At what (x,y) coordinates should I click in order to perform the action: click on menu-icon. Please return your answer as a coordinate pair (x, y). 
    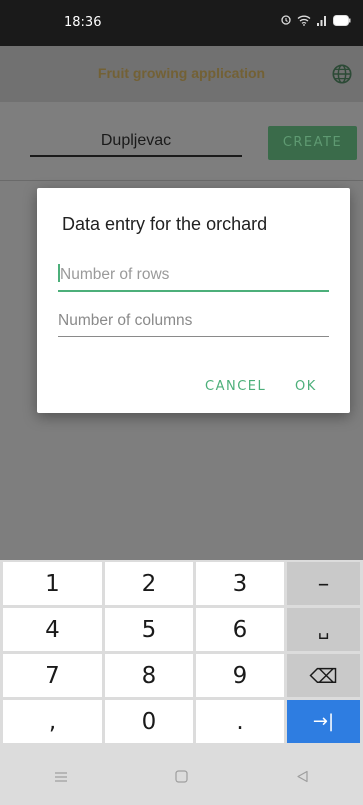
    Looking at the image, I should click on (61, 777).